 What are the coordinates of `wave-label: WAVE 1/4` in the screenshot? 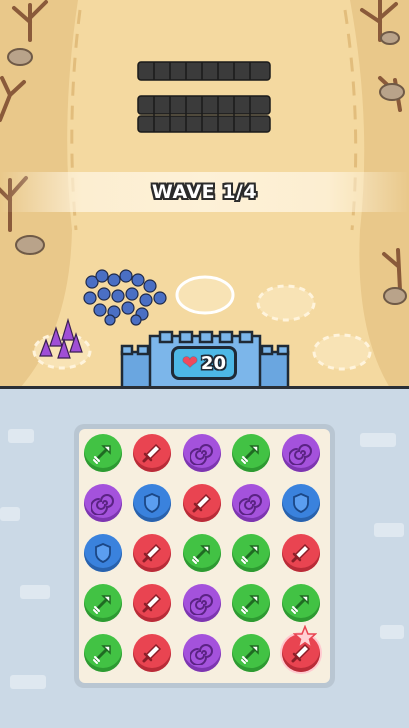 It's located at (204, 192).